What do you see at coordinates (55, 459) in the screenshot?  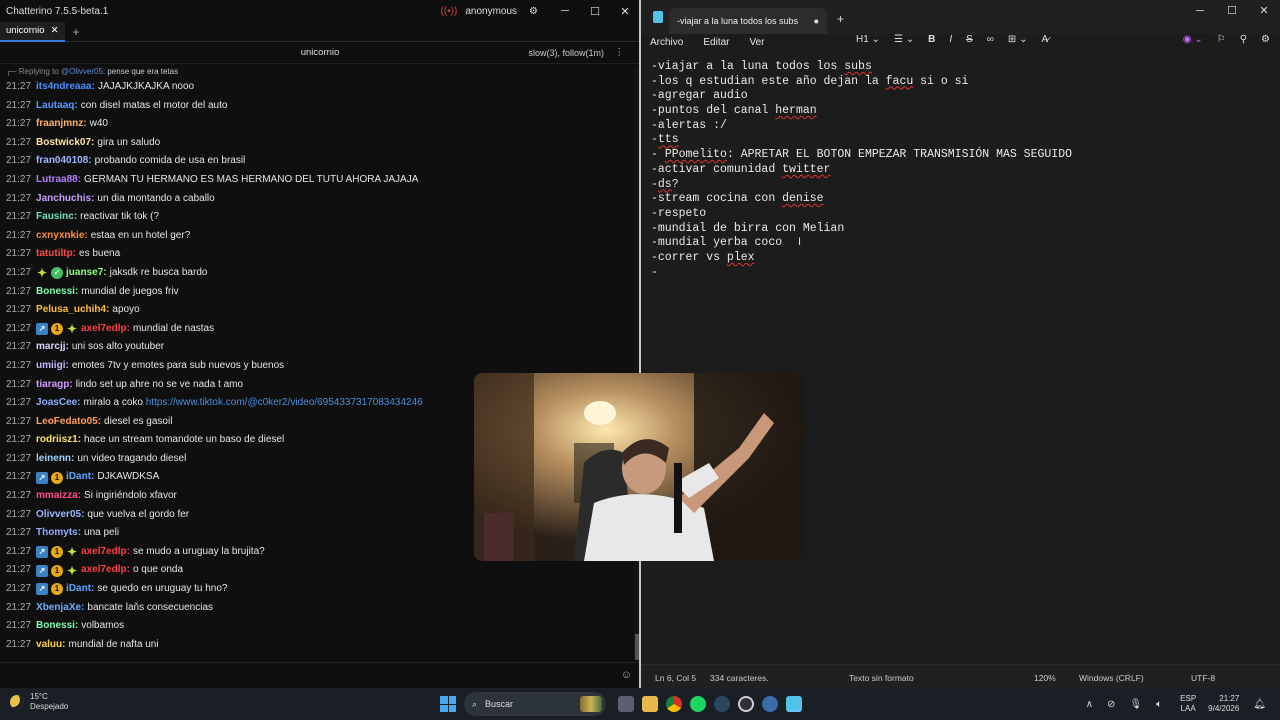 I see `message-username: leinenn:` at bounding box center [55, 459].